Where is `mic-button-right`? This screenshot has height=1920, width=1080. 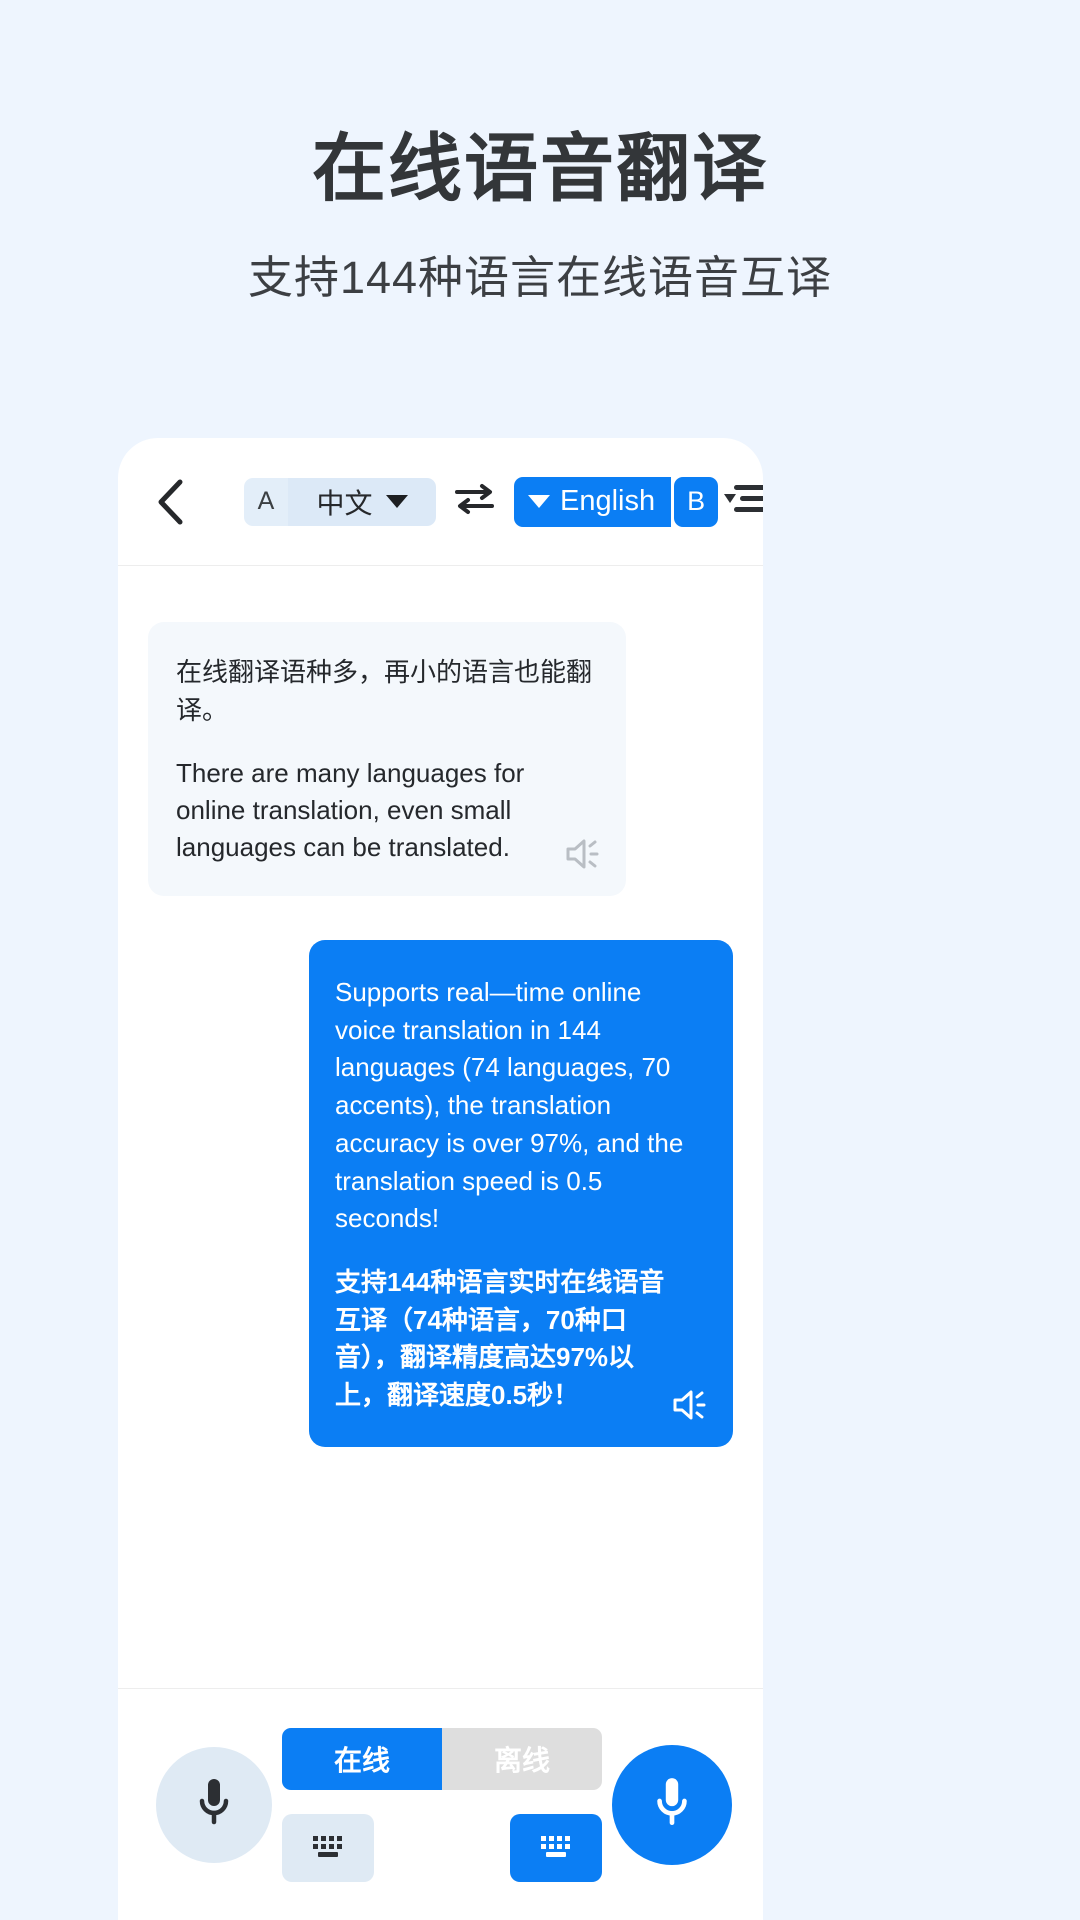
mic-button-right is located at coordinates (672, 1804).